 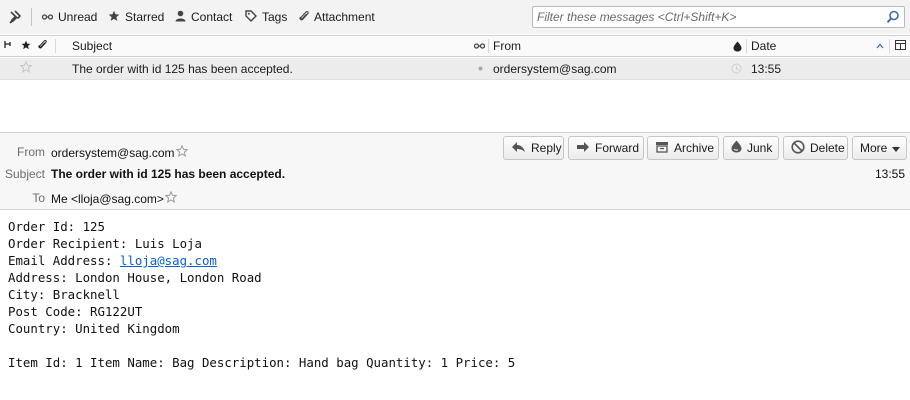 I want to click on thread-column-picker, so click(x=8, y=46).